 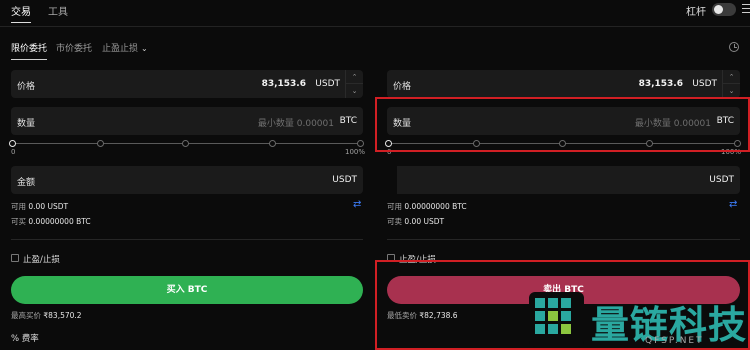 I want to click on slider-max-label: 100%, so click(x=354, y=152).